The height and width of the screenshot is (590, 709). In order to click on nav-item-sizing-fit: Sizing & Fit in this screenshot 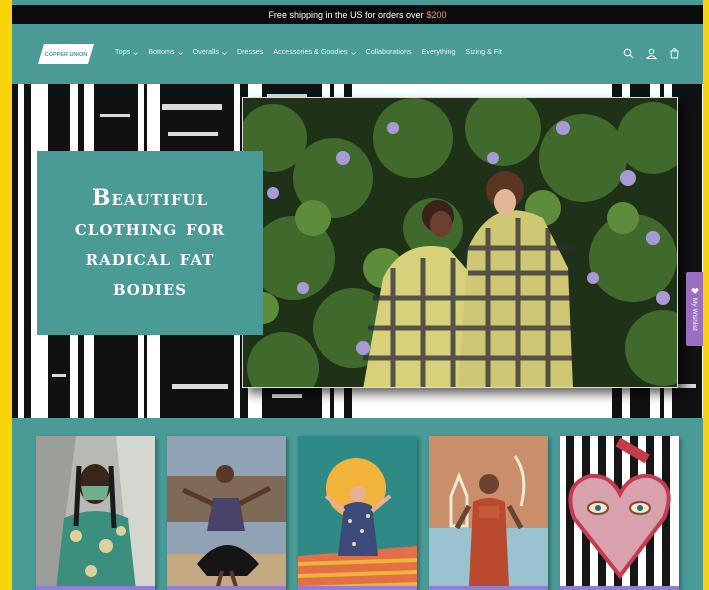, I will do `click(484, 51)`.